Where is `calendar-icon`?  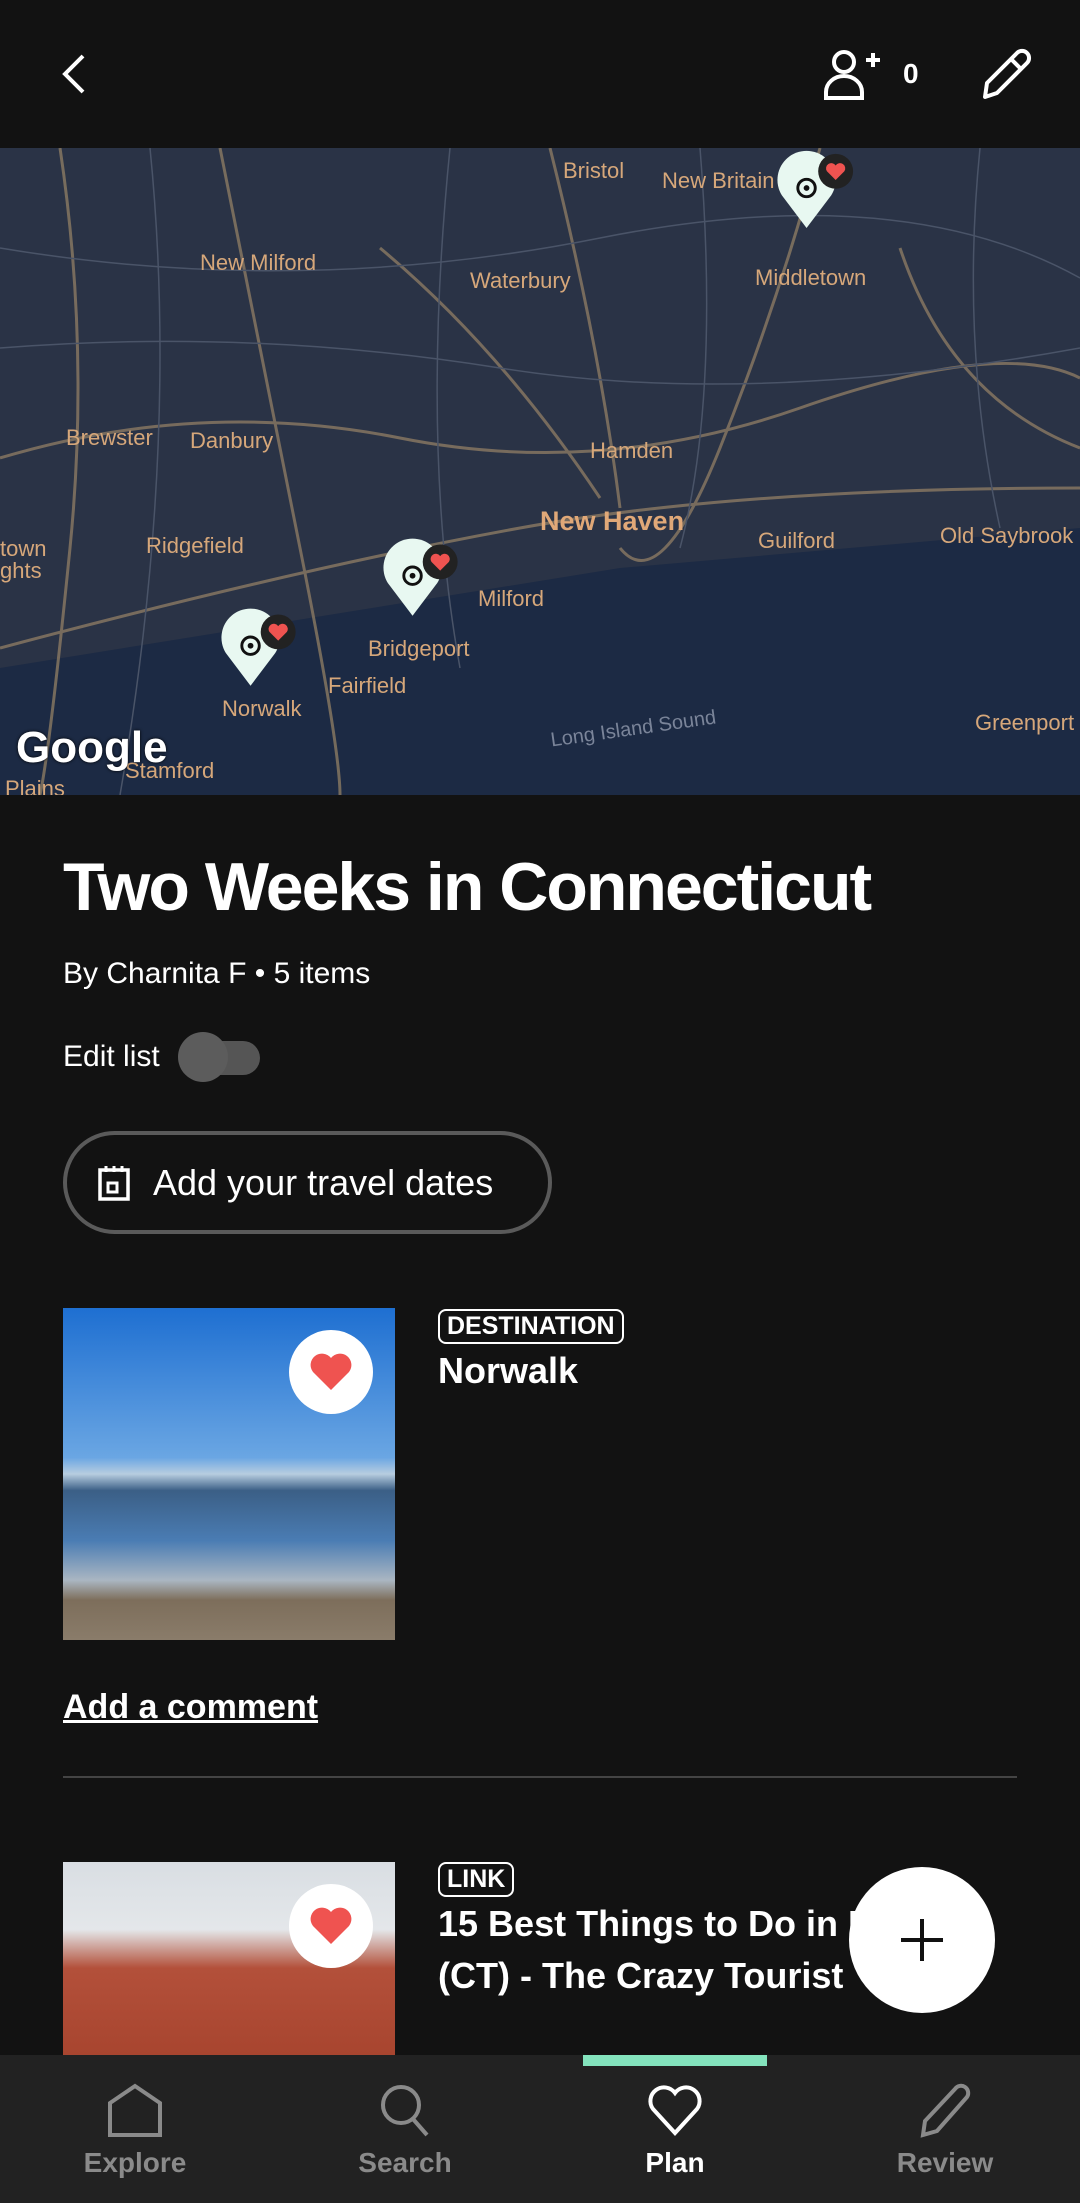 calendar-icon is located at coordinates (114, 1183).